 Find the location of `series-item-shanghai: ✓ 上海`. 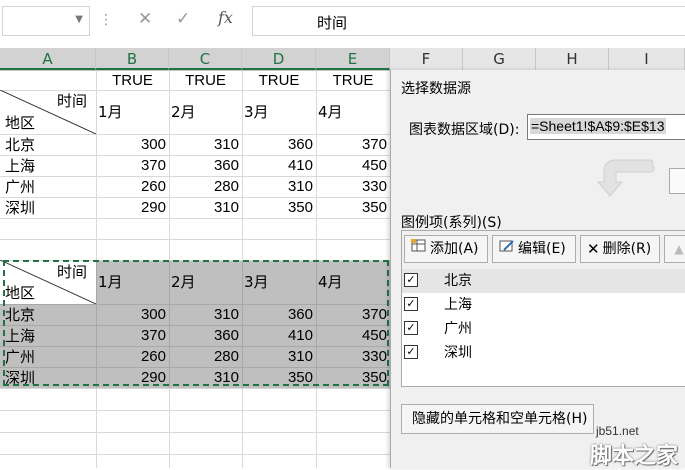

series-item-shanghai: ✓ 上海 is located at coordinates (543, 305).